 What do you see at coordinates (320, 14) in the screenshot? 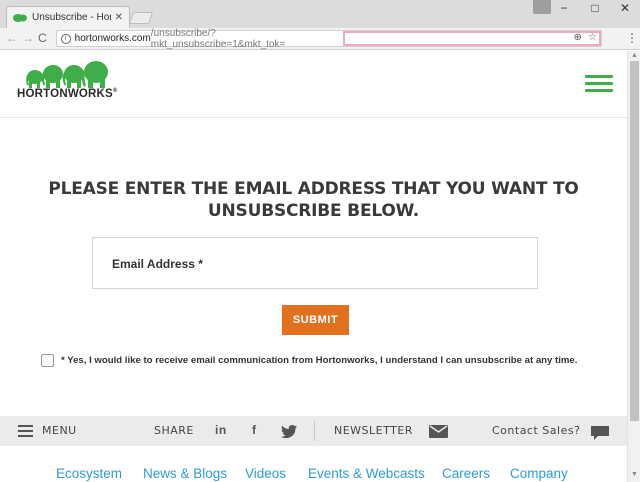
I see `browser-tab-bar: Unsubscribe - Hortonwo ✕ − □ ✕` at bounding box center [320, 14].